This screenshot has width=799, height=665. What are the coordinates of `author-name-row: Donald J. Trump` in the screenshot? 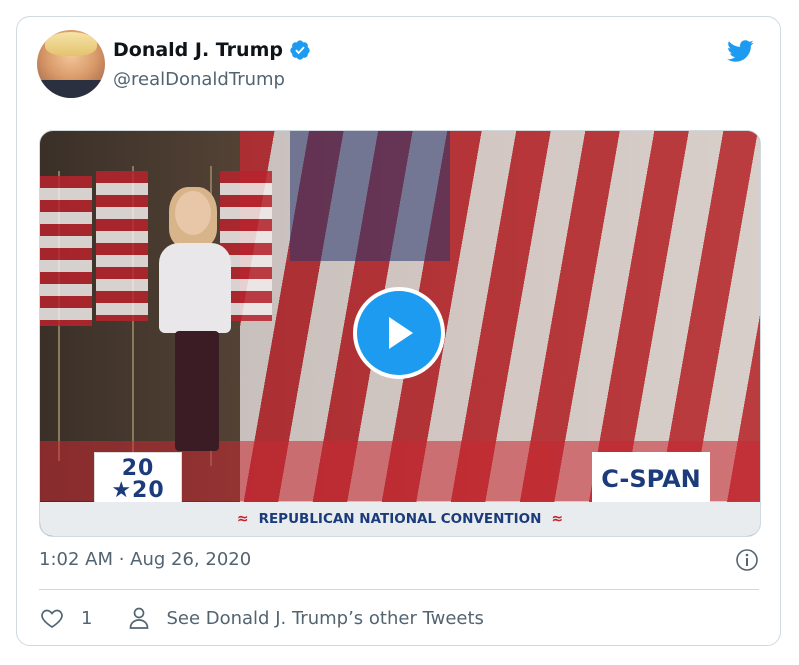 It's located at (212, 50).